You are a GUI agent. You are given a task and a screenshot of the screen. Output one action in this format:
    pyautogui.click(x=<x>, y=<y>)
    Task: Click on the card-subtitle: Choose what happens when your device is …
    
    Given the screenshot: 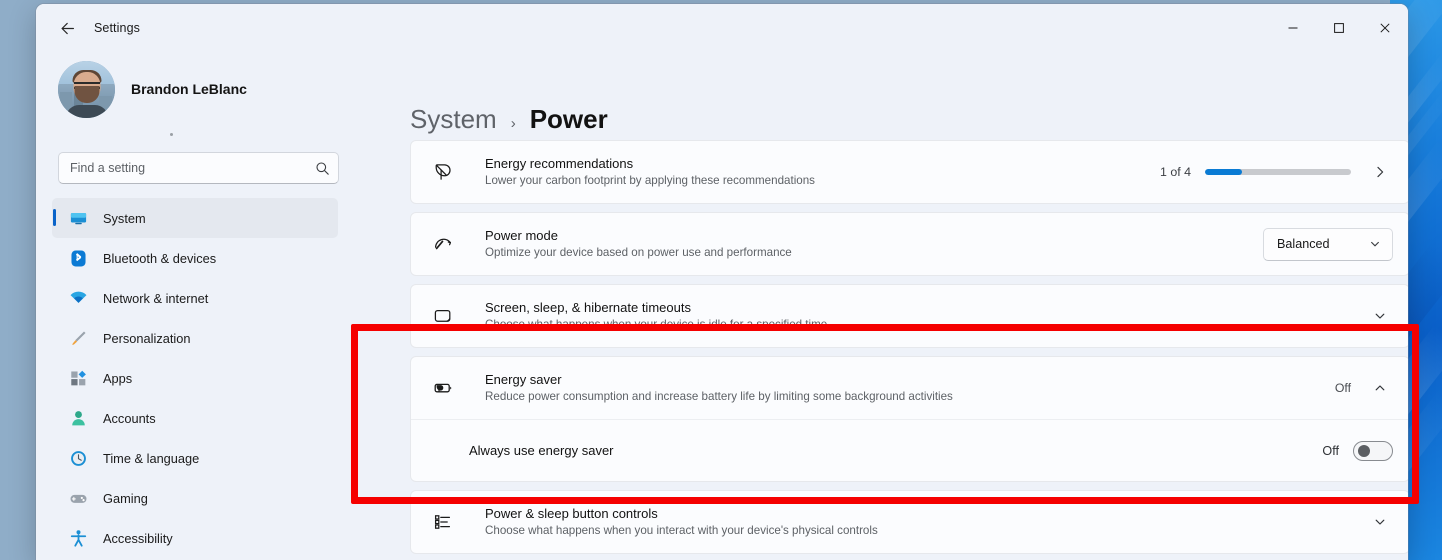 What is the action you would take?
    pyautogui.click(x=656, y=324)
    